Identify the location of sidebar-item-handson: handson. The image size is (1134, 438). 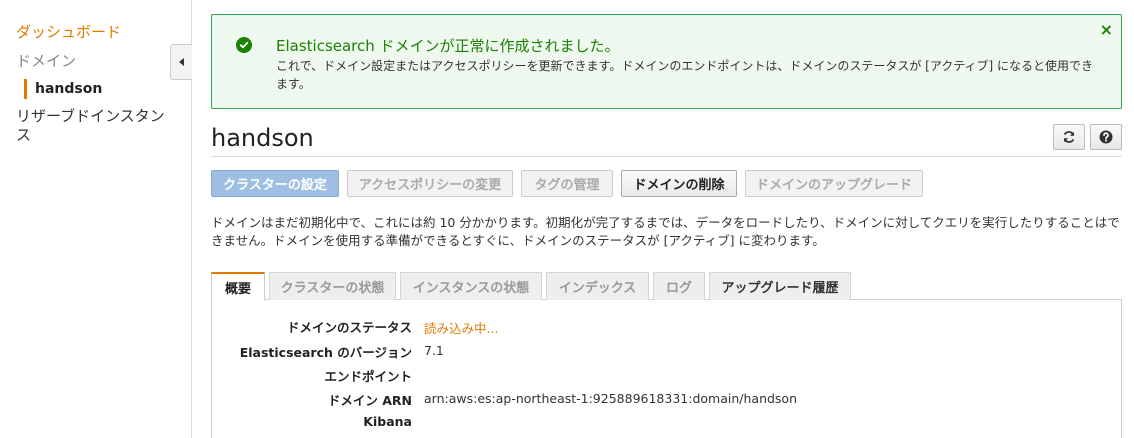
(63, 89).